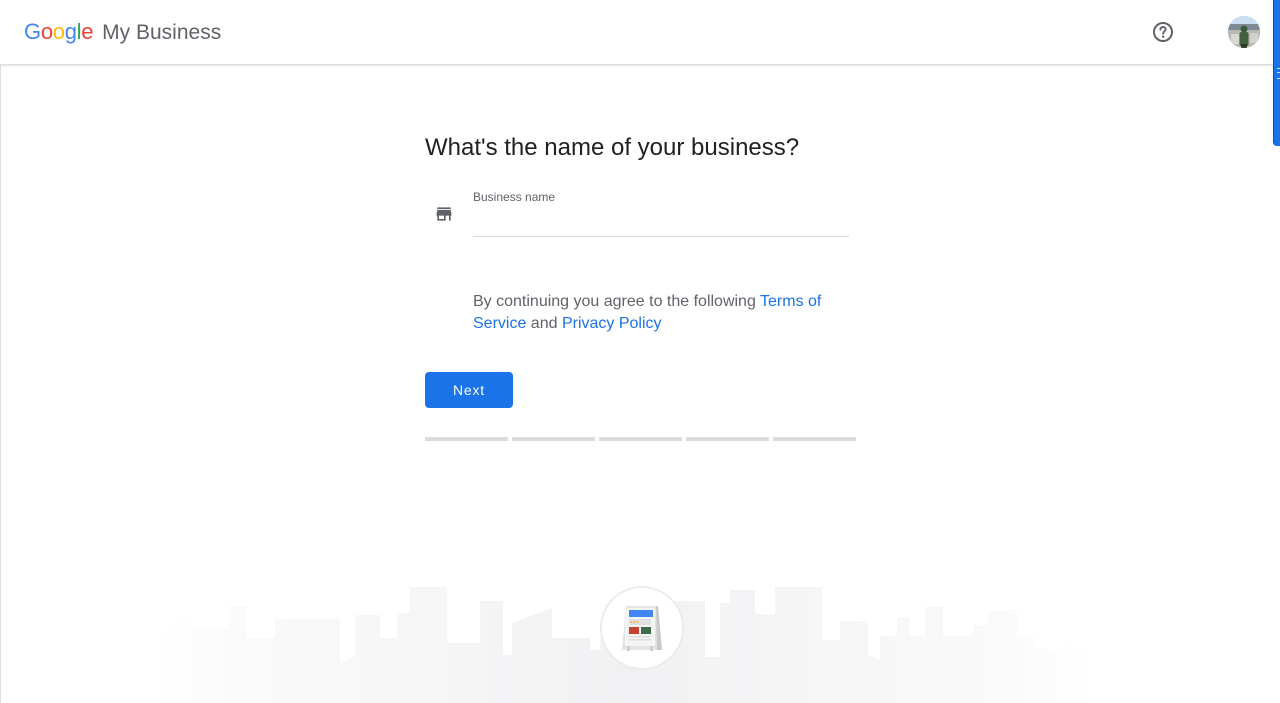  I want to click on help-button, so click(1163, 32).